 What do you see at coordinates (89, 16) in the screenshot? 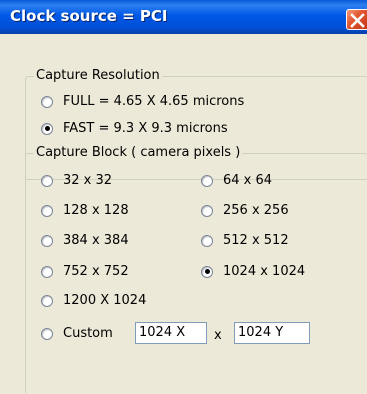
I see `window-title: Clock source = PCI` at bounding box center [89, 16].